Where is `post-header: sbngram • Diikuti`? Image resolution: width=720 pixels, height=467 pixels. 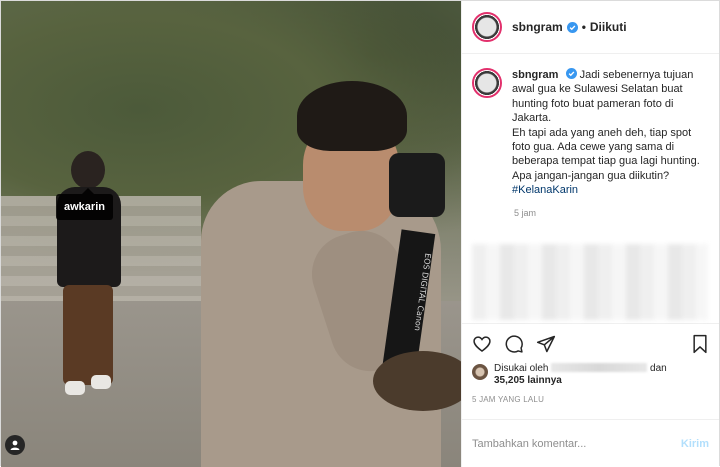
post-header: sbngram • Diikuti is located at coordinates (590, 27).